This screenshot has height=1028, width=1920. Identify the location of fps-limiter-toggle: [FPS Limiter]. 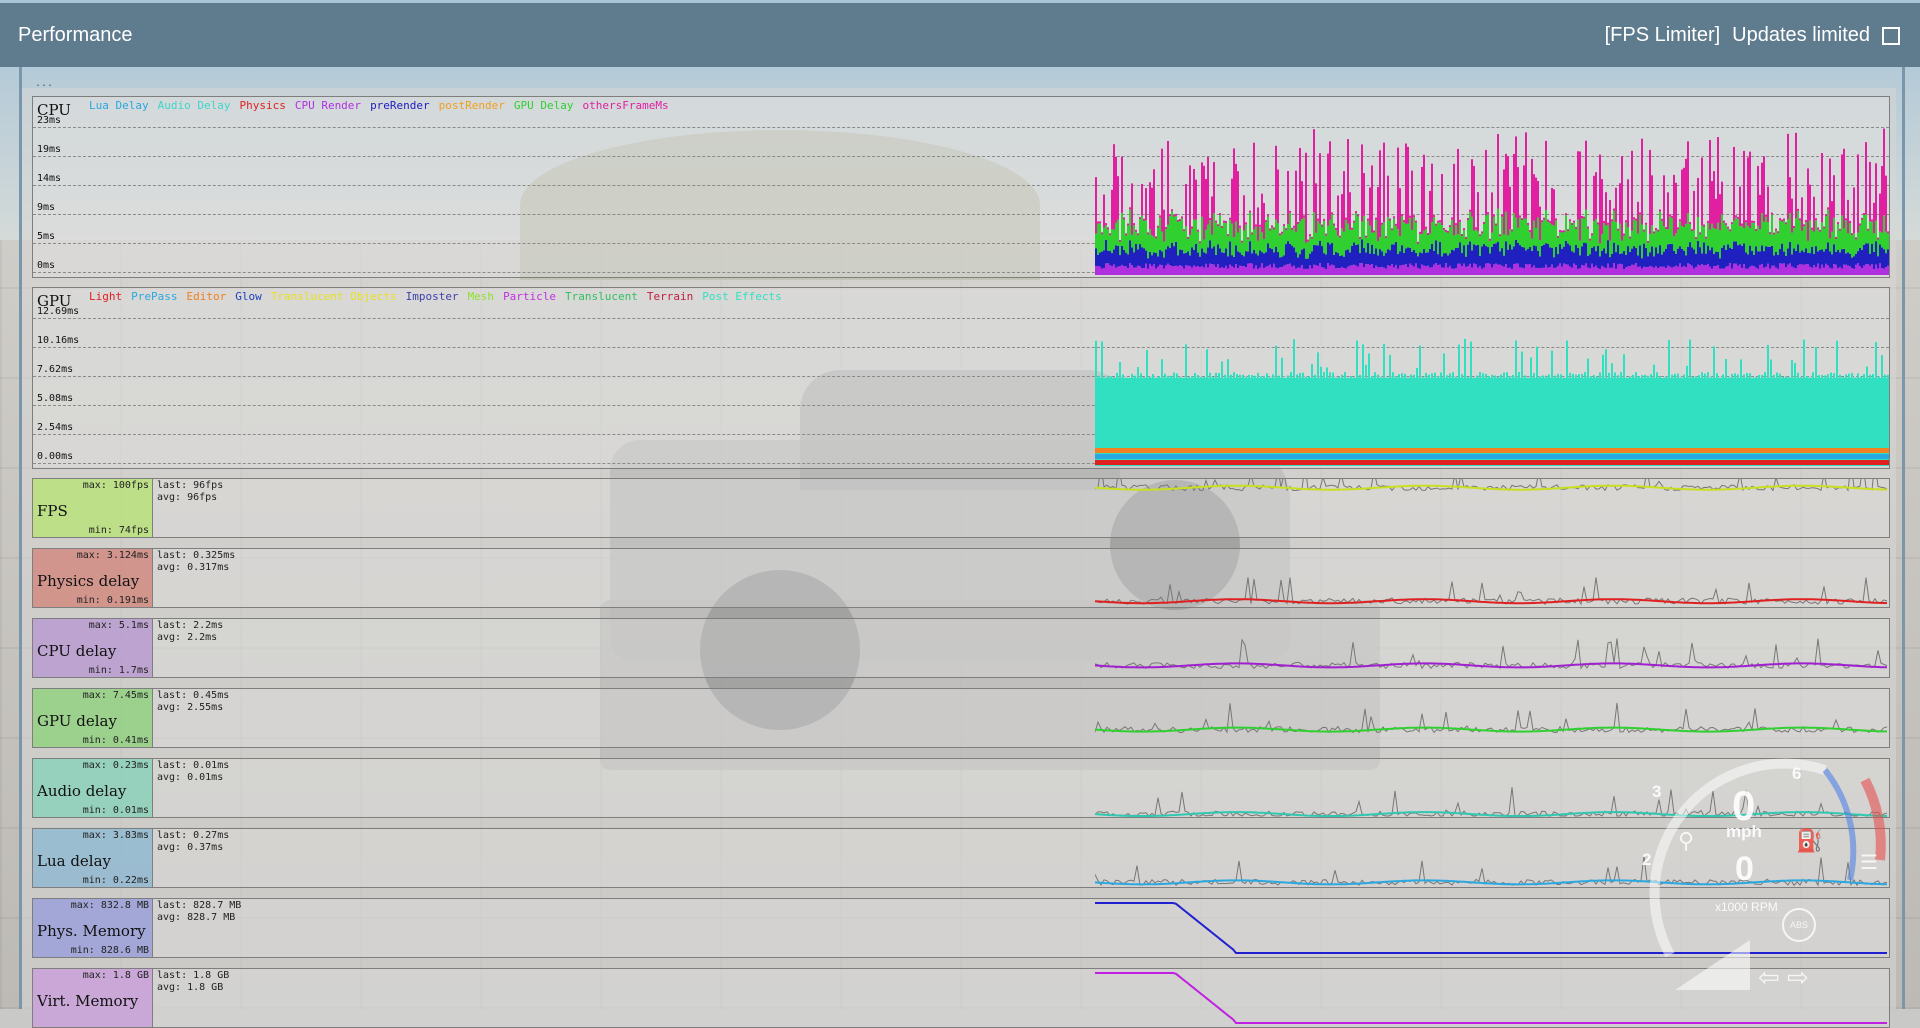
(1663, 35).